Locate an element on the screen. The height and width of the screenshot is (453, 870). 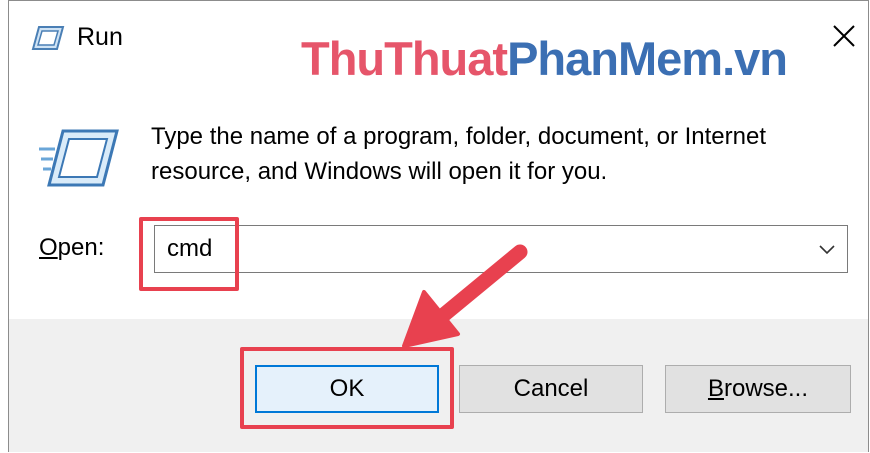
run-large-icon is located at coordinates (80, 158).